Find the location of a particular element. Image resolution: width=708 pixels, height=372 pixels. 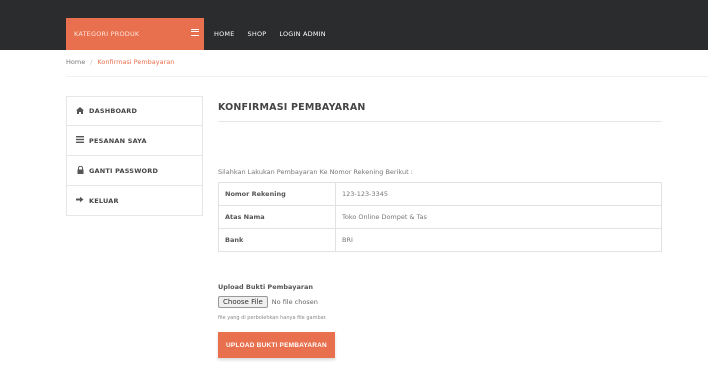

file-input: Choose File No file chosen is located at coordinates (268, 302).